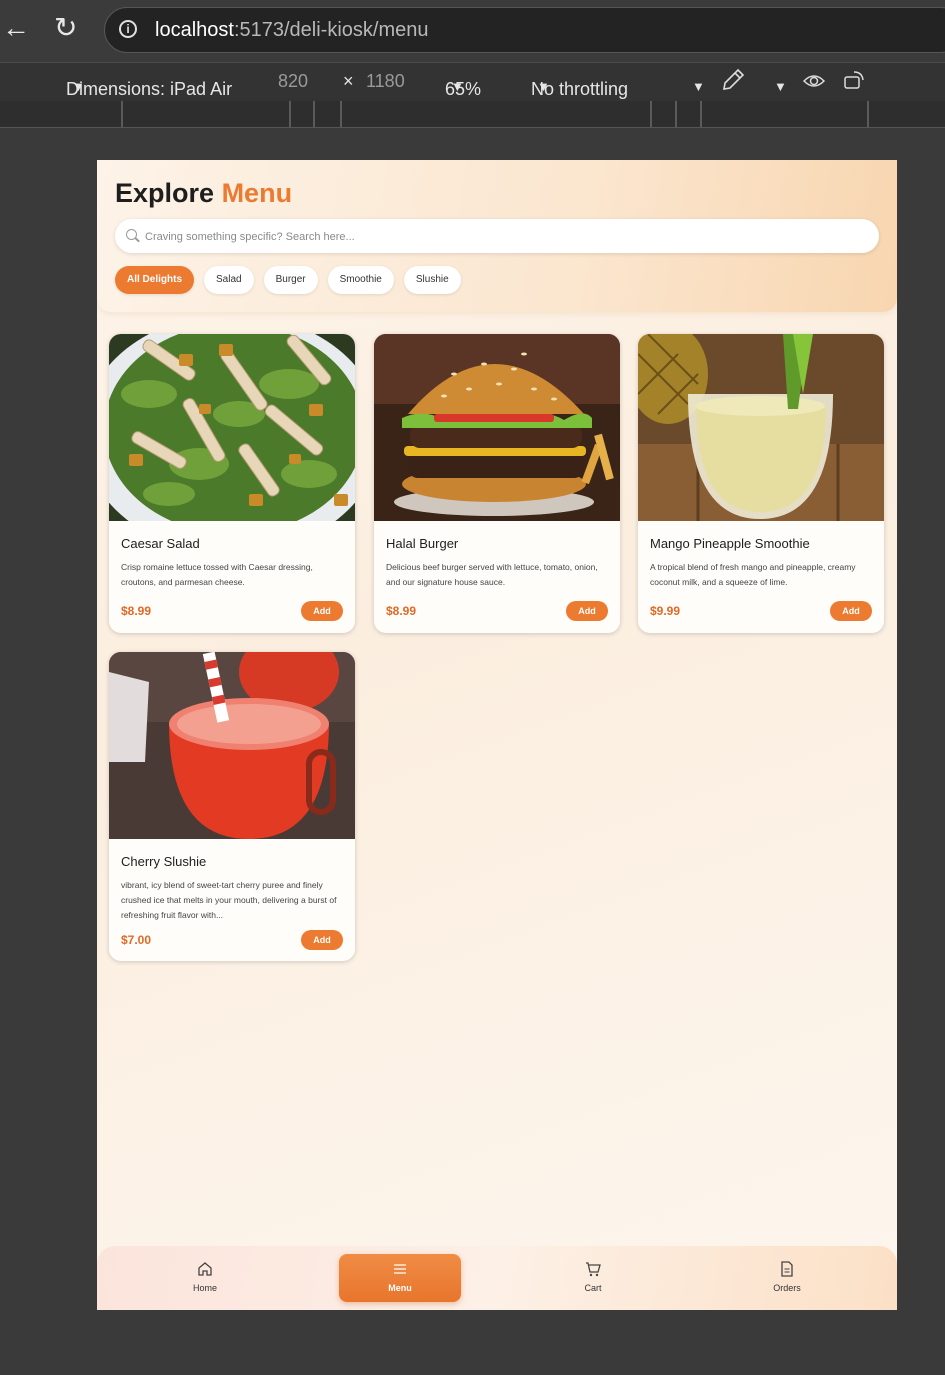 The width and height of the screenshot is (945, 1375). What do you see at coordinates (136, 940) in the screenshot?
I see `product-price: $7.00` at bounding box center [136, 940].